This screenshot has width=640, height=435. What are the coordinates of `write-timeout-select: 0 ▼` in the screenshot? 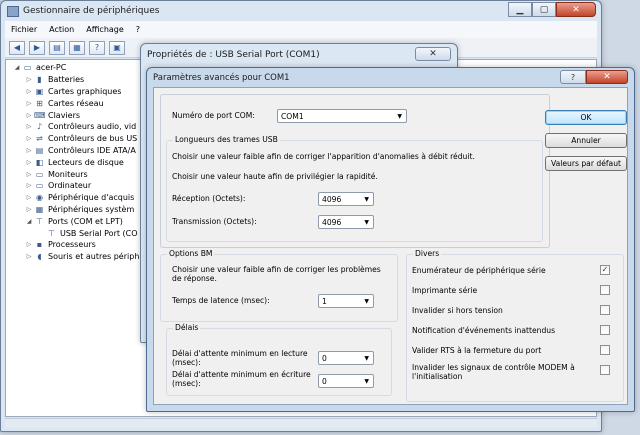 It's located at (346, 381).